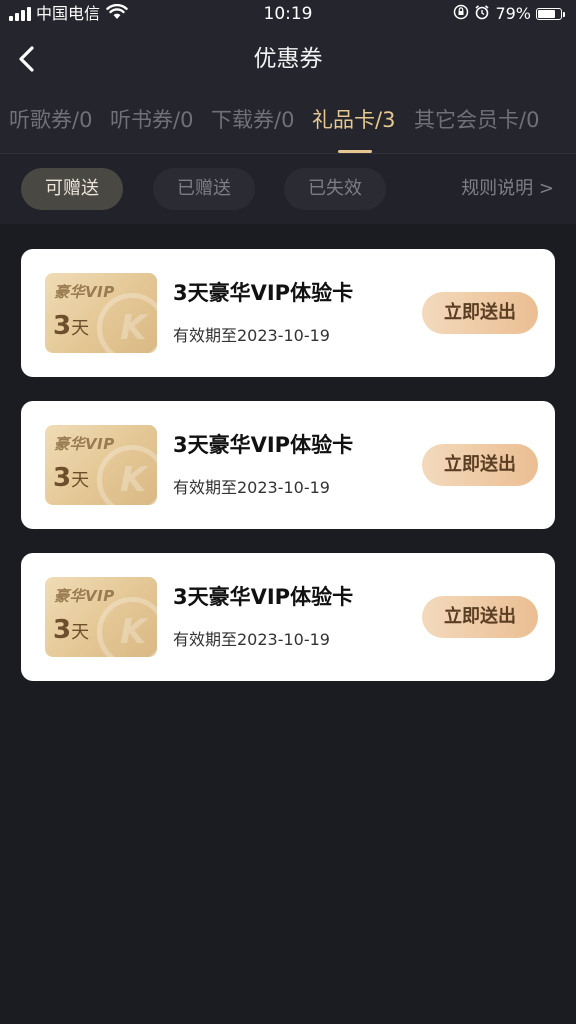 This screenshot has width=576, height=1024. Describe the element at coordinates (482, 14) in the screenshot. I see `alarm-icon` at that location.